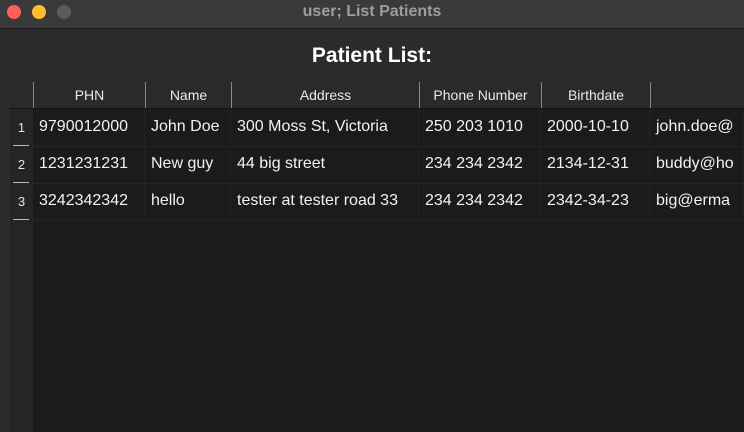  I want to click on row-header: 3, so click(21, 201).